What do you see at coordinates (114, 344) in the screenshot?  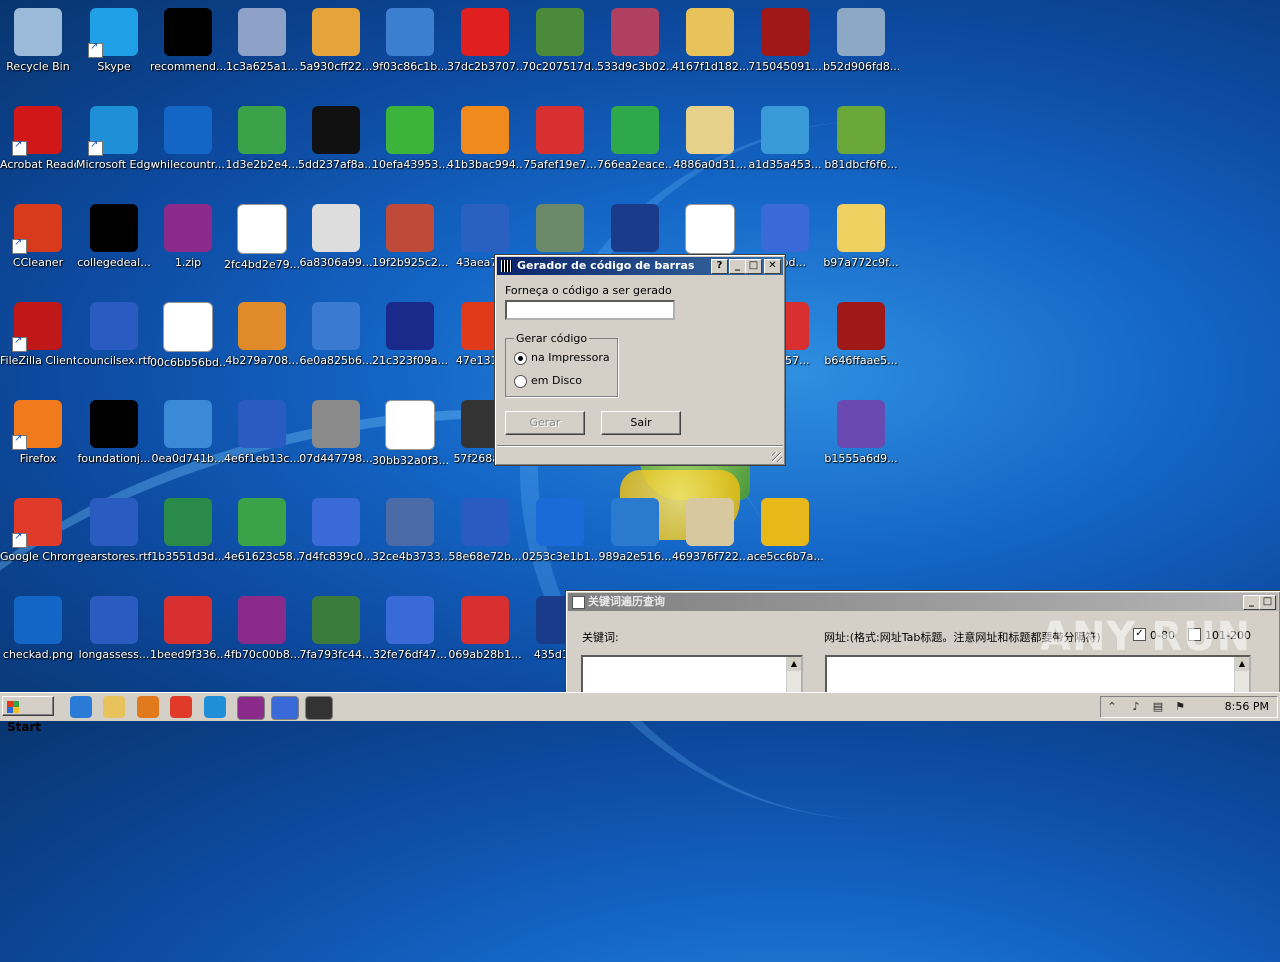 I see `desktop-icon: councilsex.rtf` at bounding box center [114, 344].